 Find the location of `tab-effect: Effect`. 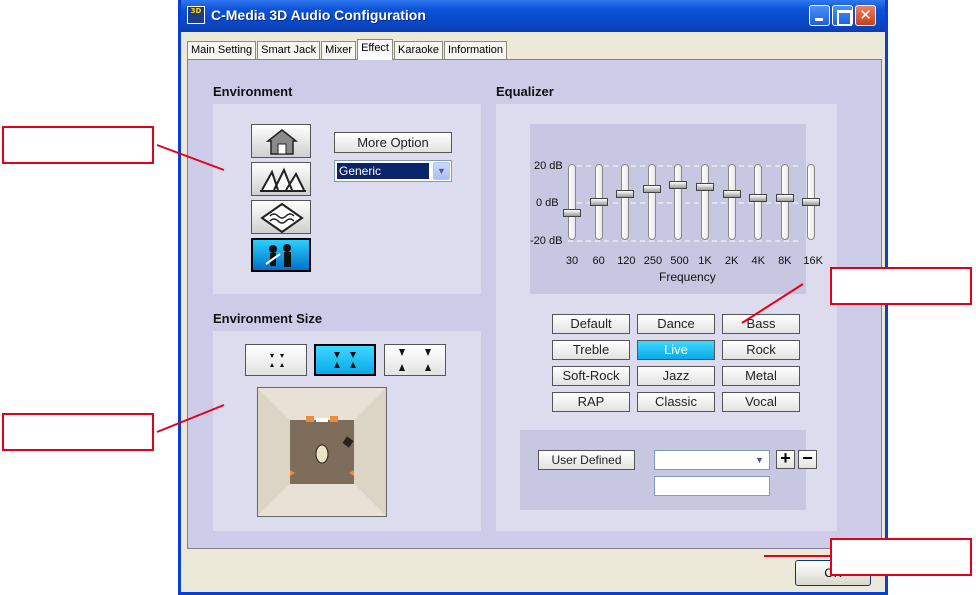

tab-effect: Effect is located at coordinates (375, 49).